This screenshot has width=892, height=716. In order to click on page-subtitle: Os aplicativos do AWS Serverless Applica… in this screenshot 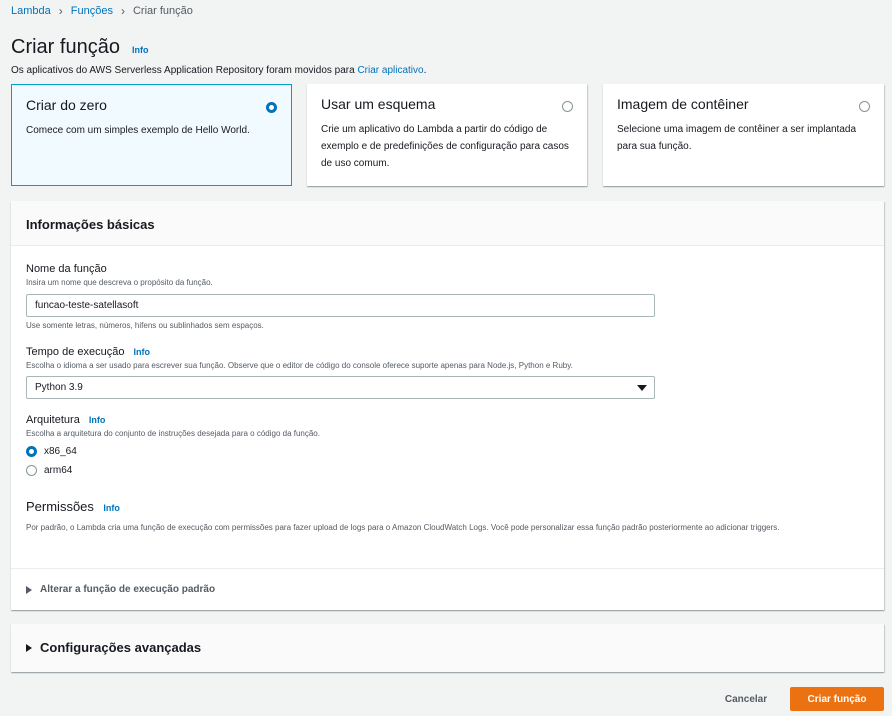, I will do `click(218, 70)`.